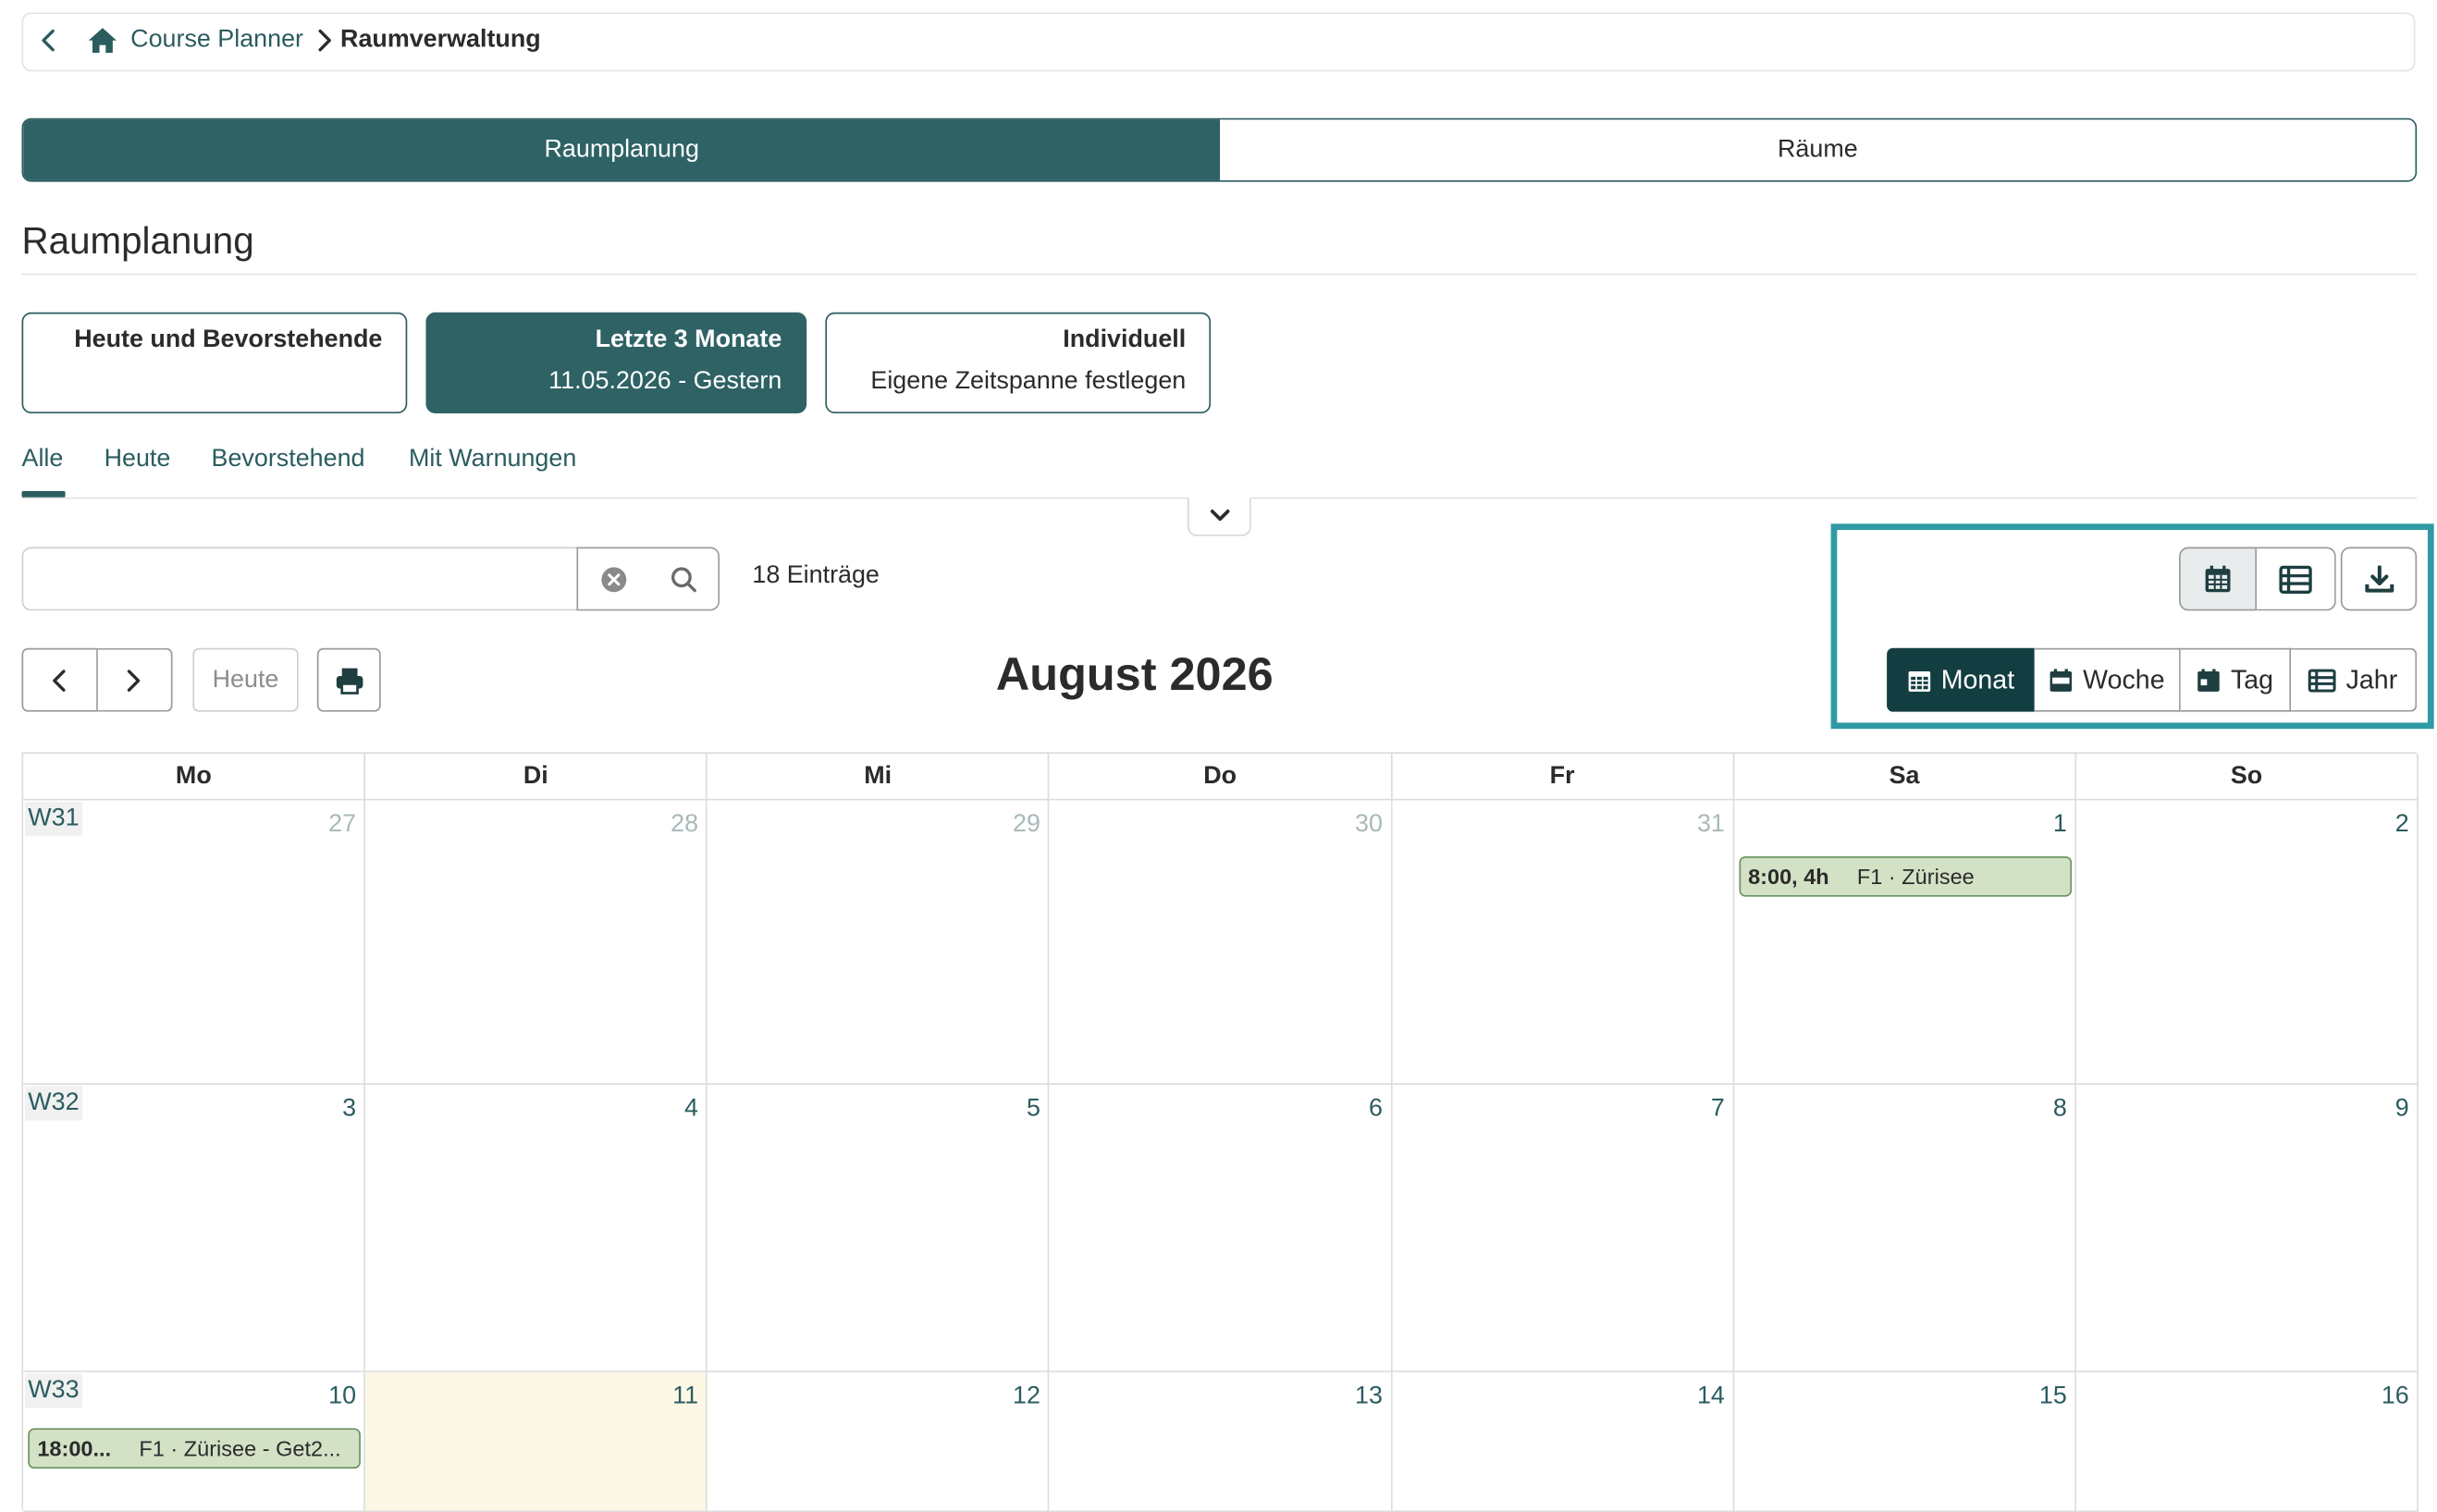 The width and height of the screenshot is (2437, 1512). I want to click on day-number: 30, so click(1369, 825).